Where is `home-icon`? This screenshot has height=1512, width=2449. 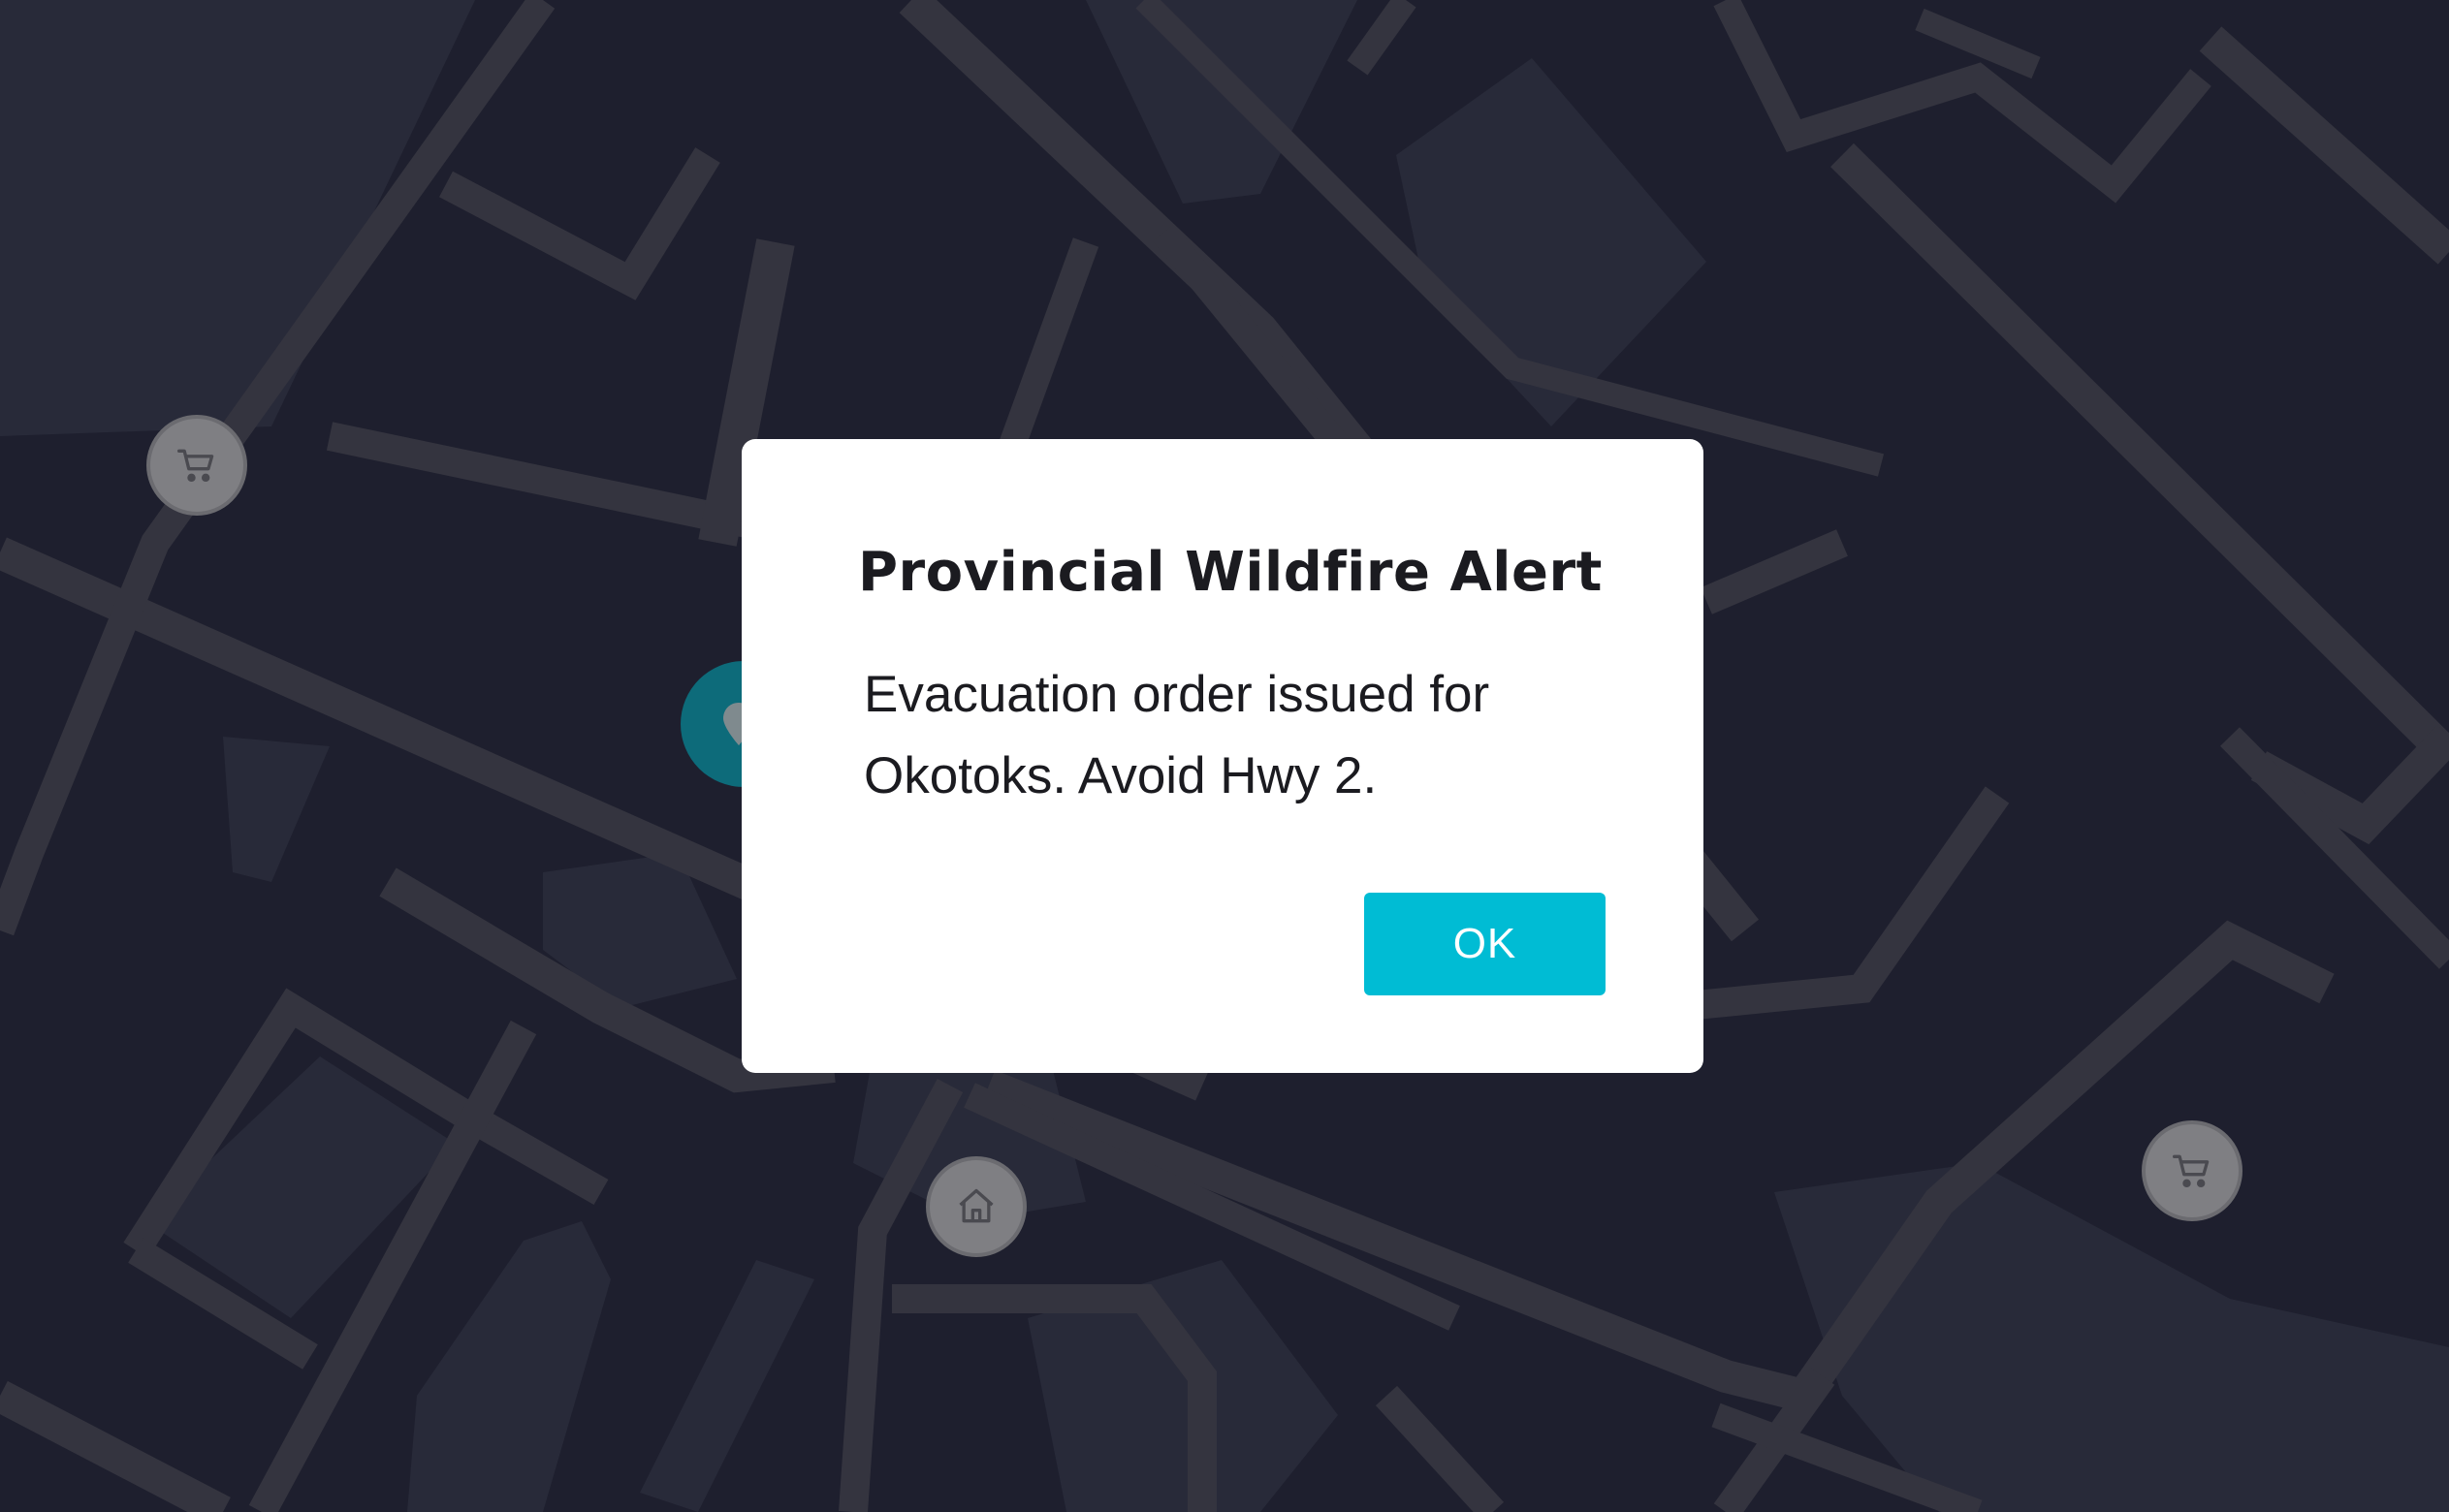 home-icon is located at coordinates (976, 1206).